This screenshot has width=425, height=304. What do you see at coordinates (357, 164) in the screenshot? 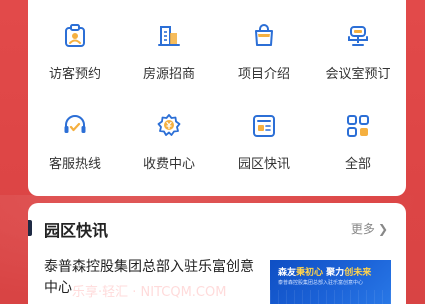
I see `menu-item-label: 全部` at bounding box center [357, 164].